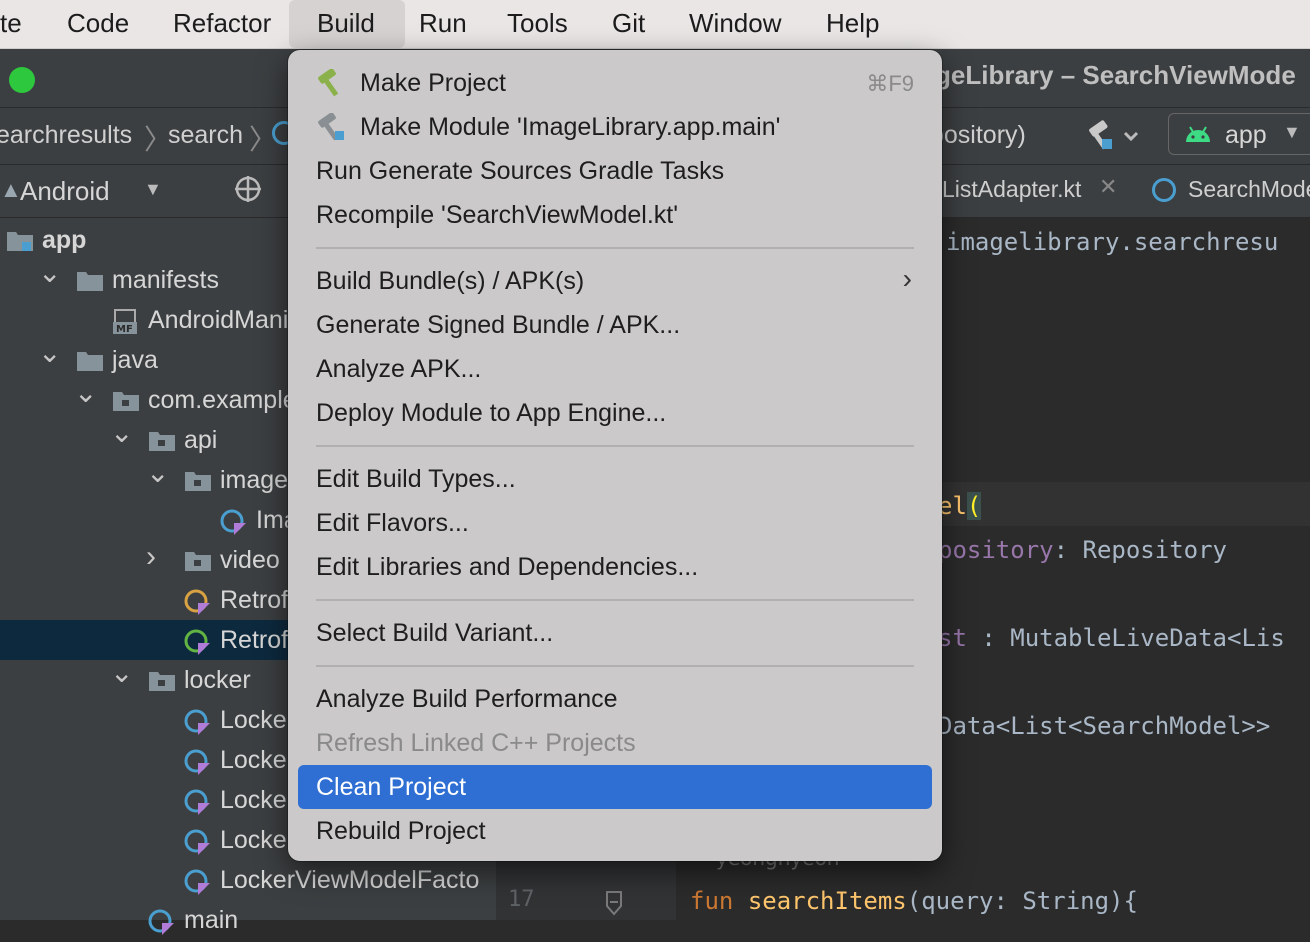 The image size is (1310, 942). What do you see at coordinates (19, 240) in the screenshot?
I see `module-icon` at bounding box center [19, 240].